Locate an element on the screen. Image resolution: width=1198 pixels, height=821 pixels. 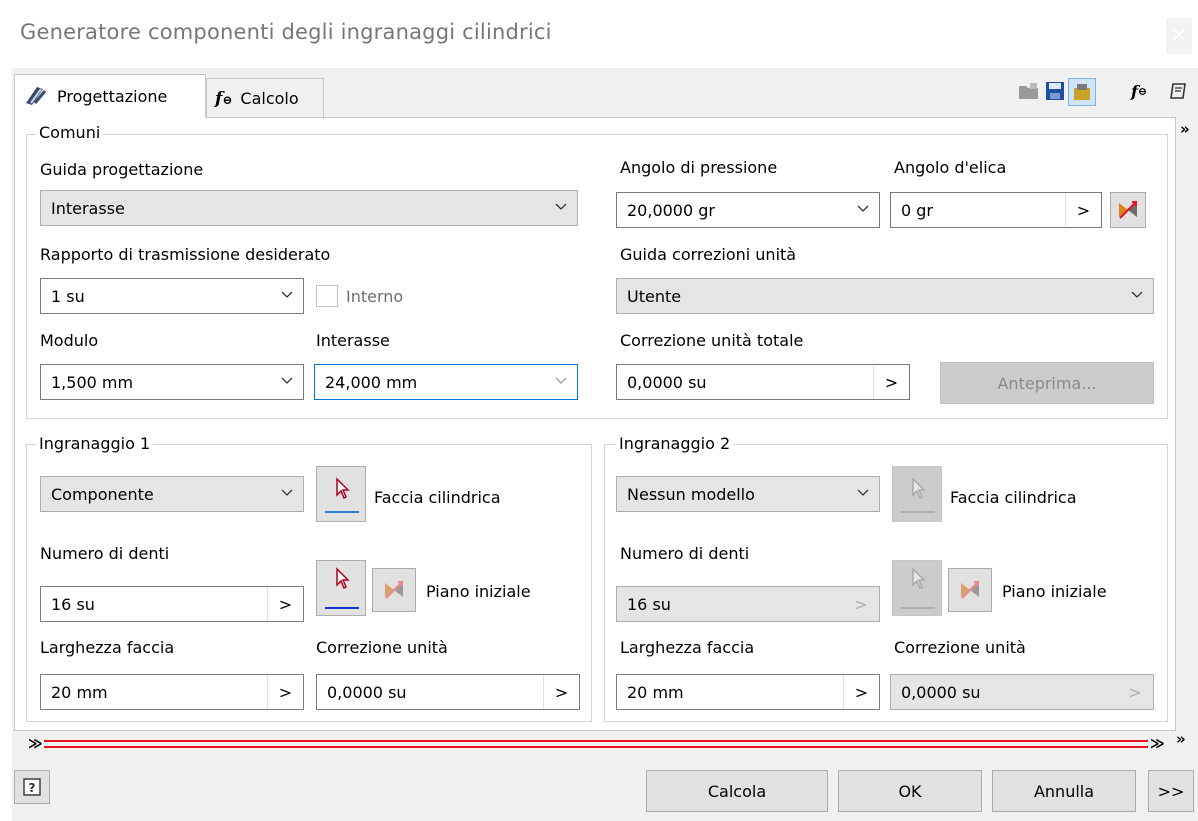
gear2-face-select-button is located at coordinates (917, 494).